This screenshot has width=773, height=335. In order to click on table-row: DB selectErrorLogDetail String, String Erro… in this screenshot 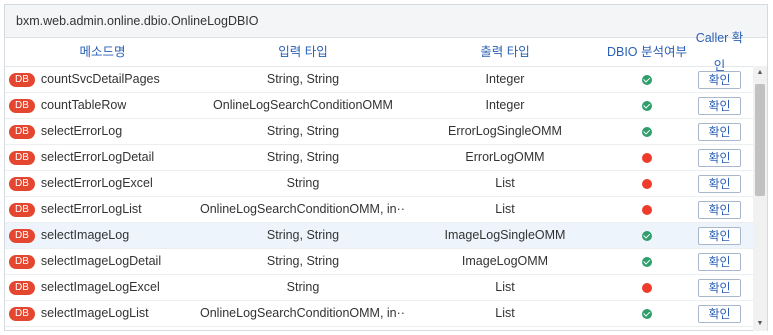, I will do `click(386, 158)`.